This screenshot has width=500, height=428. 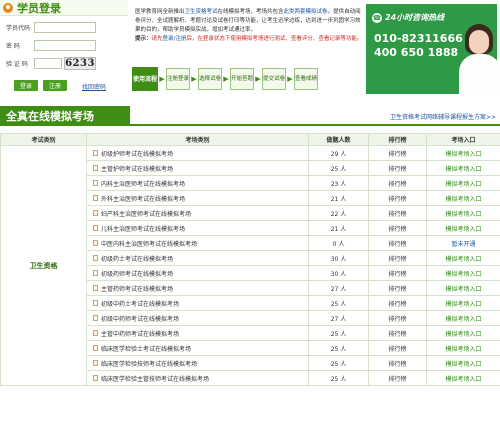 I want to click on exam-room-cell: 外科主治医师考试在线模拟考场, so click(x=197, y=198).